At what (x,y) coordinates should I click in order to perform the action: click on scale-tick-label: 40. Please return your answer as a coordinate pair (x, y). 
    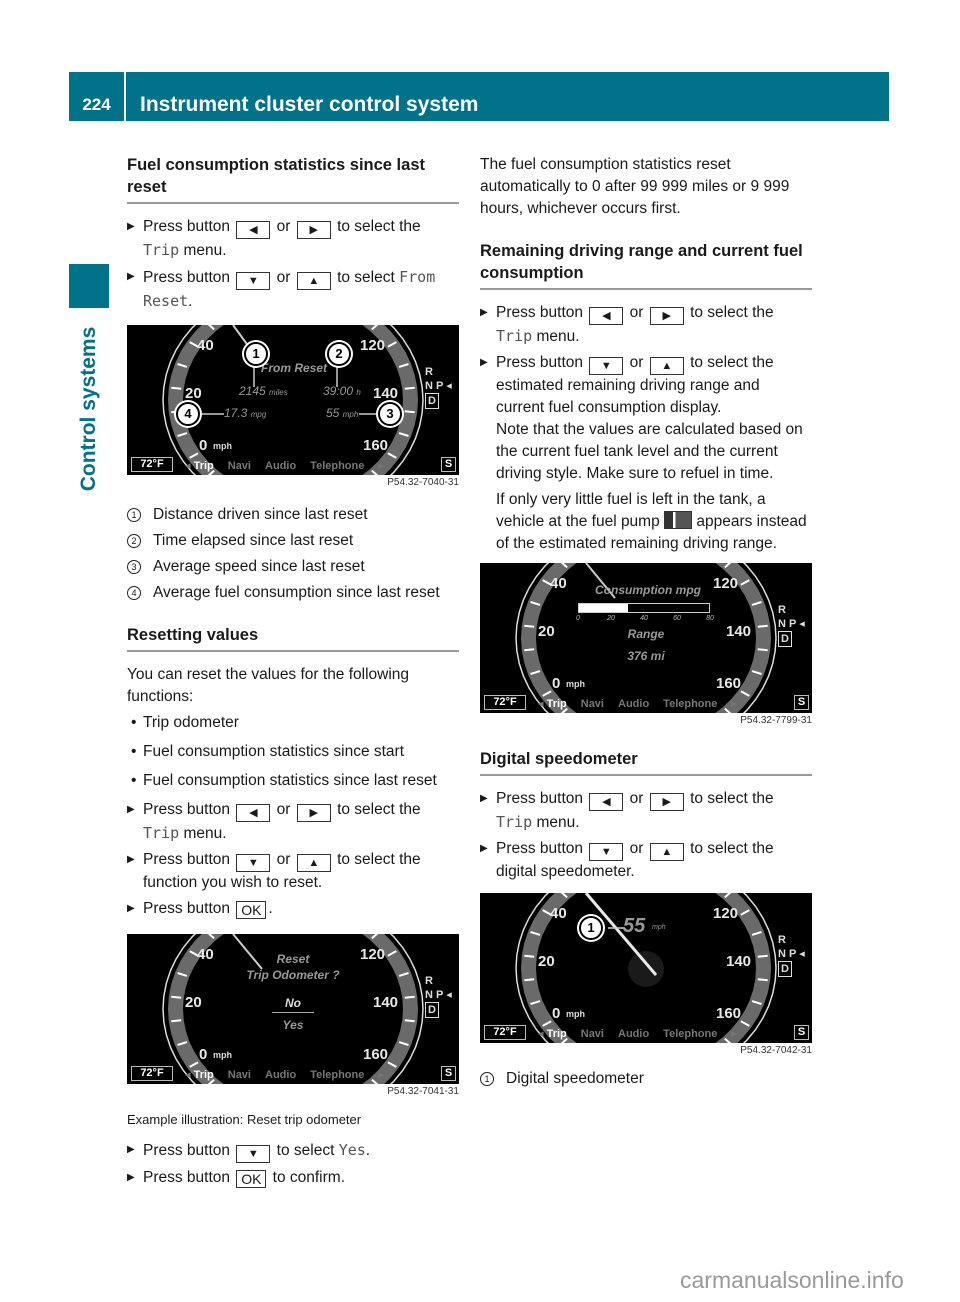
    Looking at the image, I should click on (644, 618).